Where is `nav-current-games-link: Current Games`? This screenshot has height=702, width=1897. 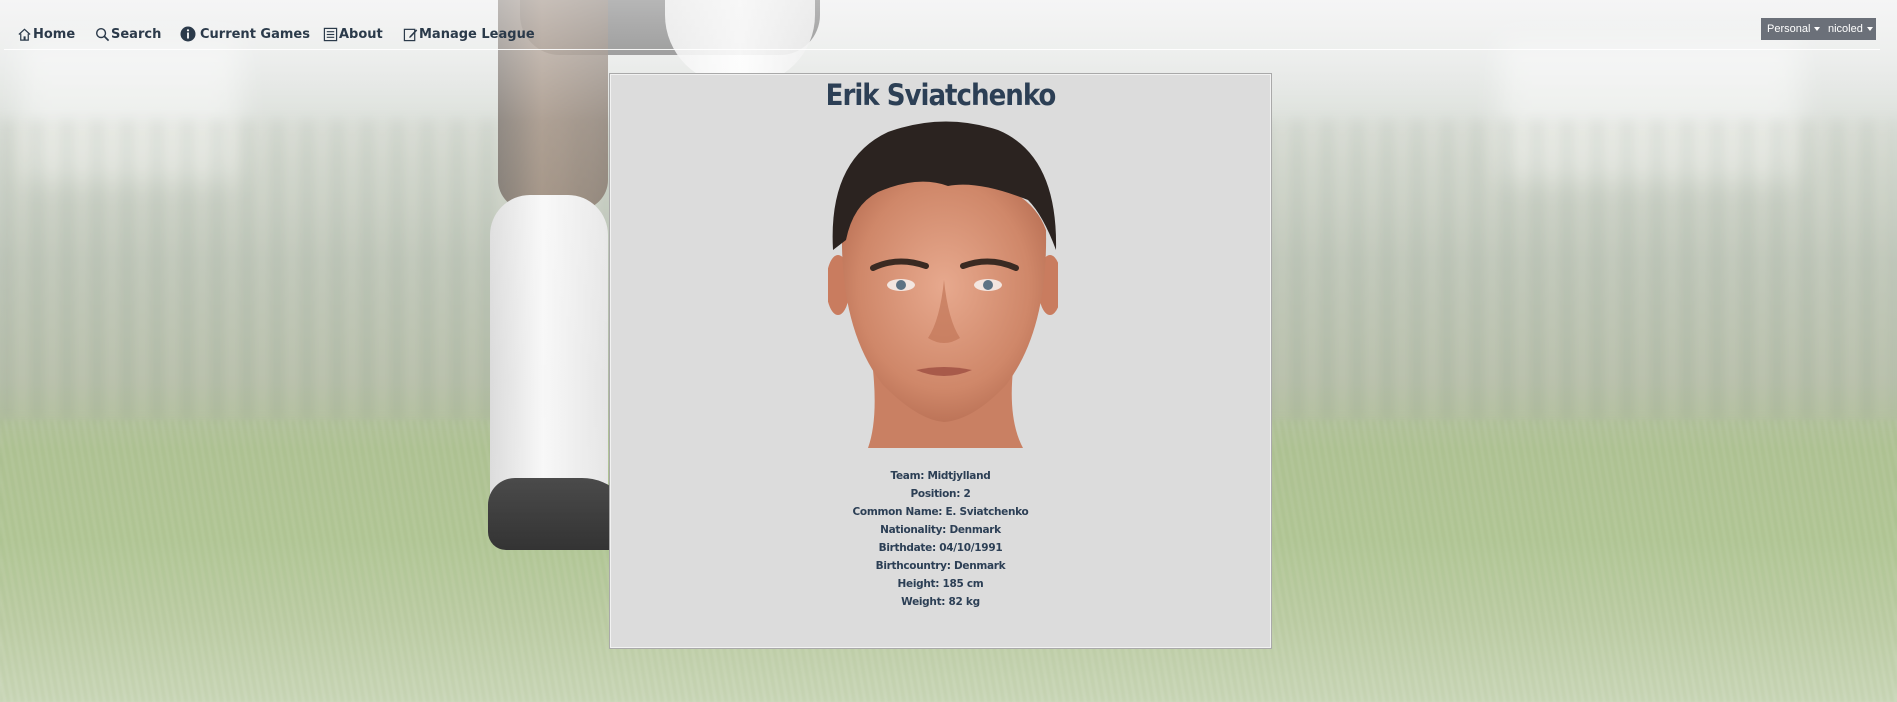
nav-current-games-link: Current Games is located at coordinates (245, 34).